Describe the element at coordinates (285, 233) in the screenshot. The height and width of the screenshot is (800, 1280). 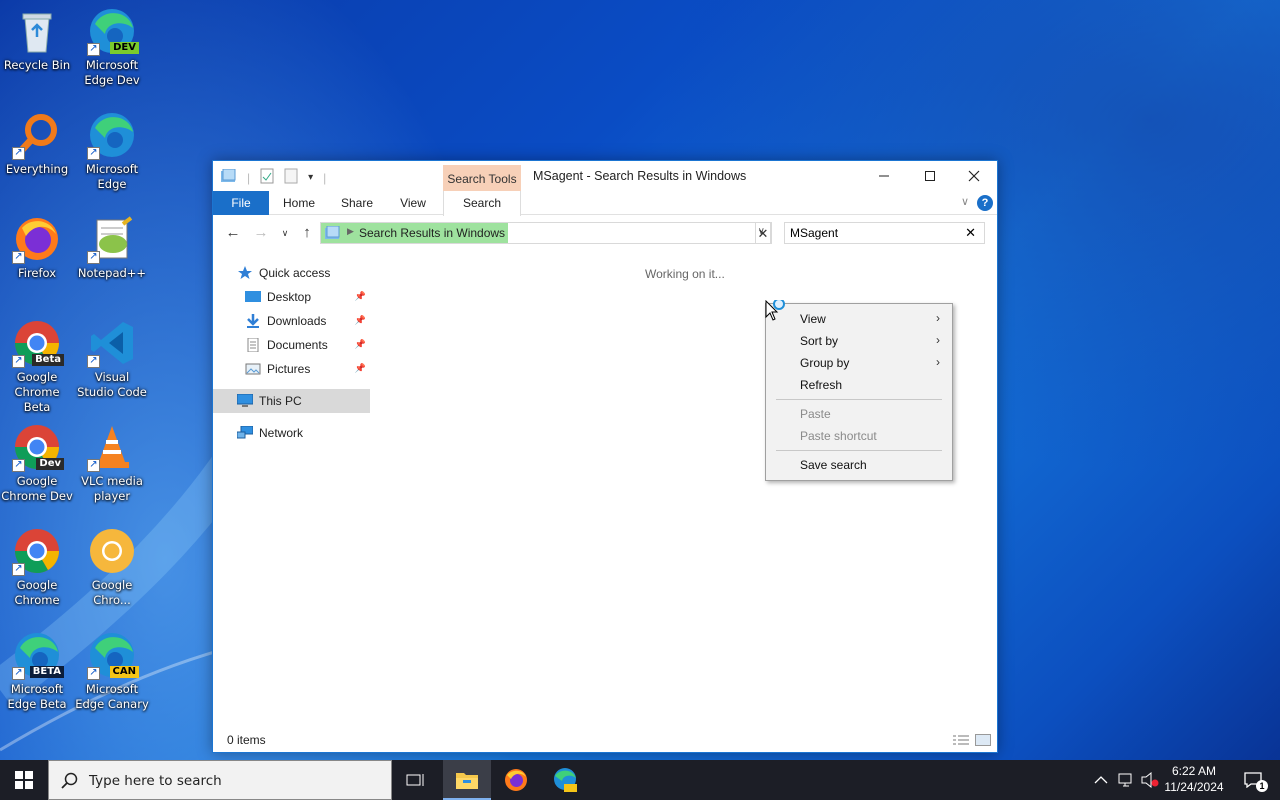
I see `recent-locations-button: ∨` at that location.